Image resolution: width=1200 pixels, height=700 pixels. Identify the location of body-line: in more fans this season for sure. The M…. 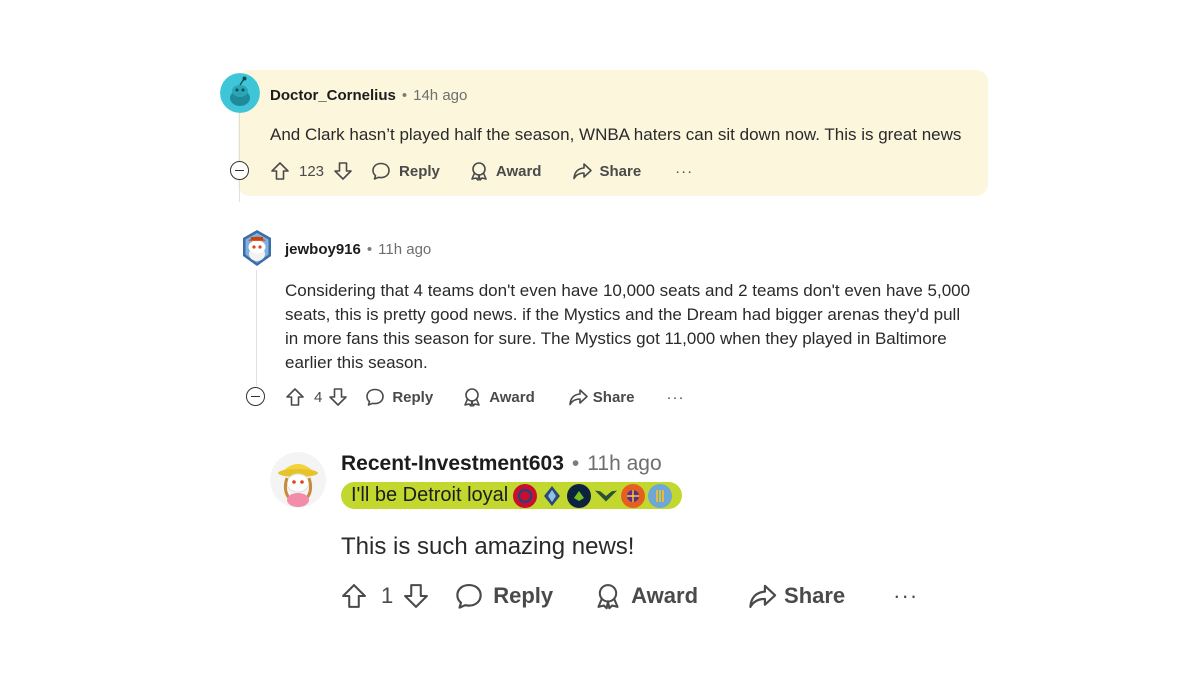
(616, 338).